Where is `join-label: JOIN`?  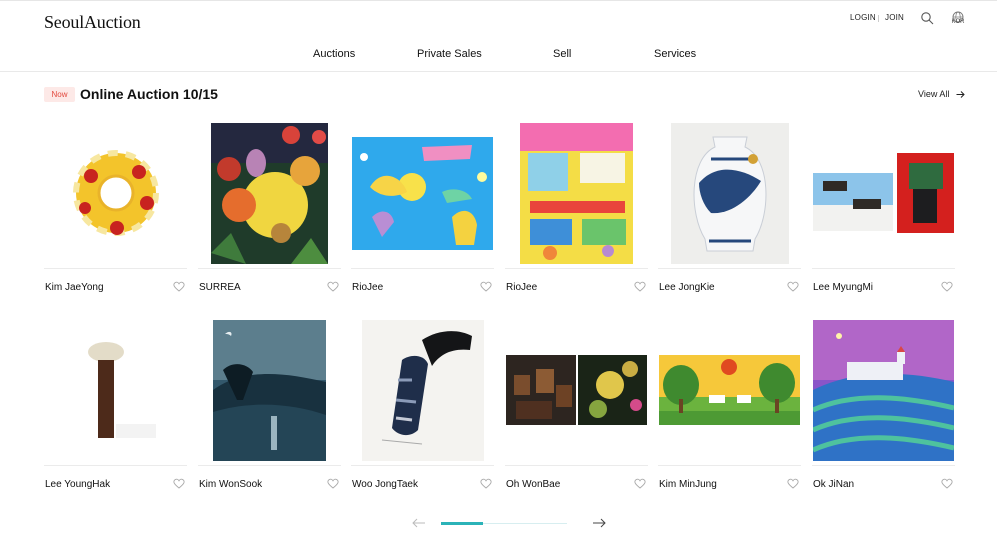
join-label: JOIN is located at coordinates (895, 17).